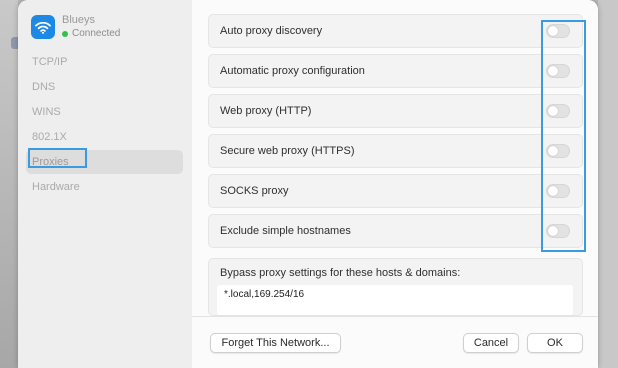 The height and width of the screenshot is (368, 618). I want to click on network-status: Connected, so click(91, 33).